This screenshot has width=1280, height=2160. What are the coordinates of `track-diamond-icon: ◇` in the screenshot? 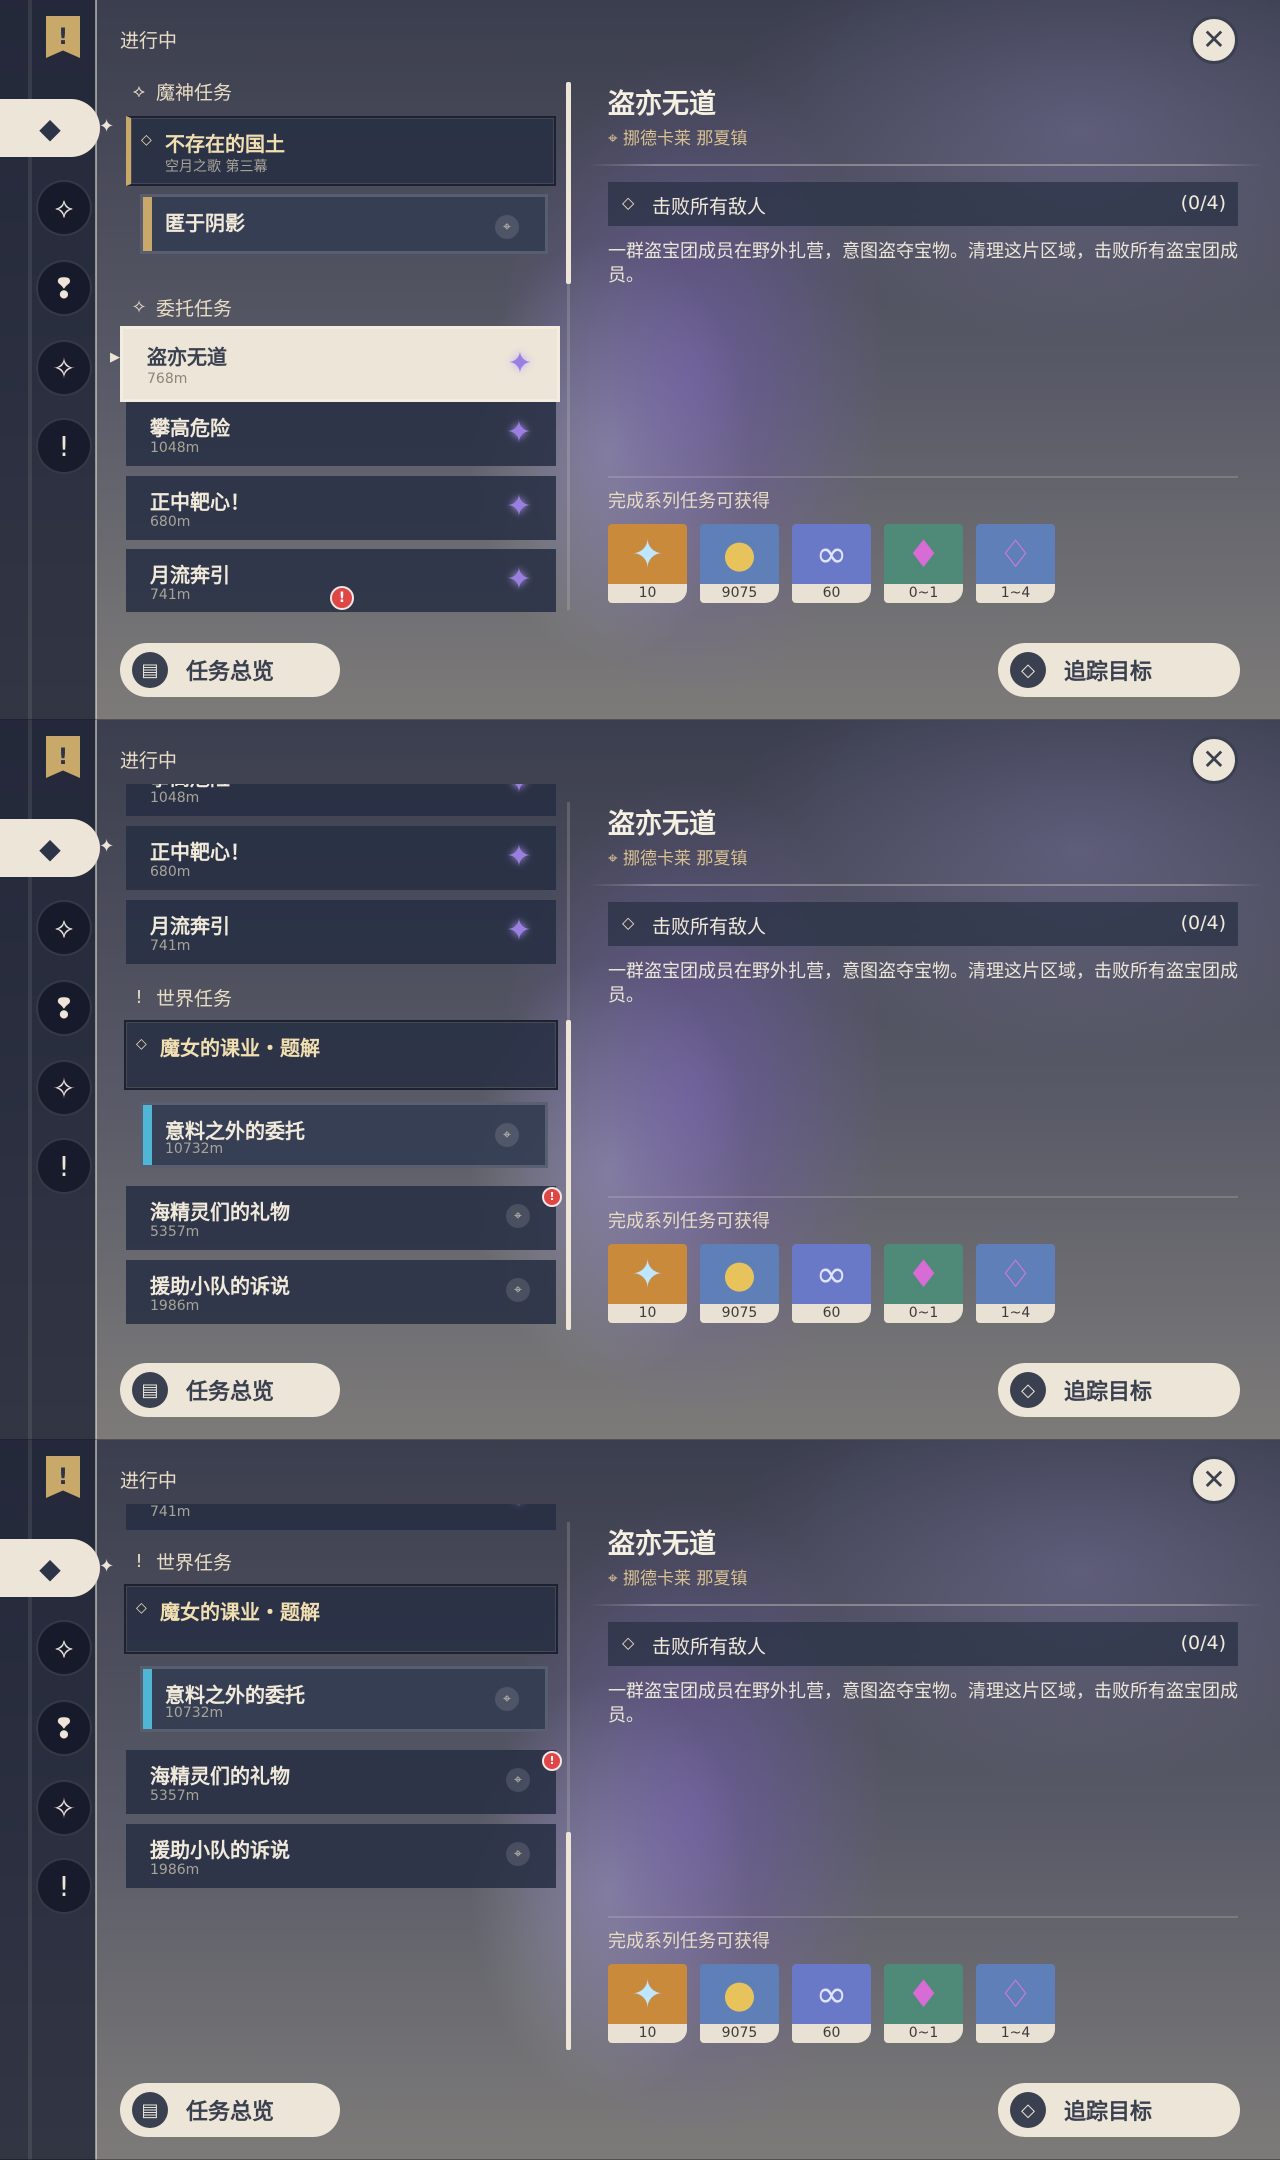 It's located at (1028, 1390).